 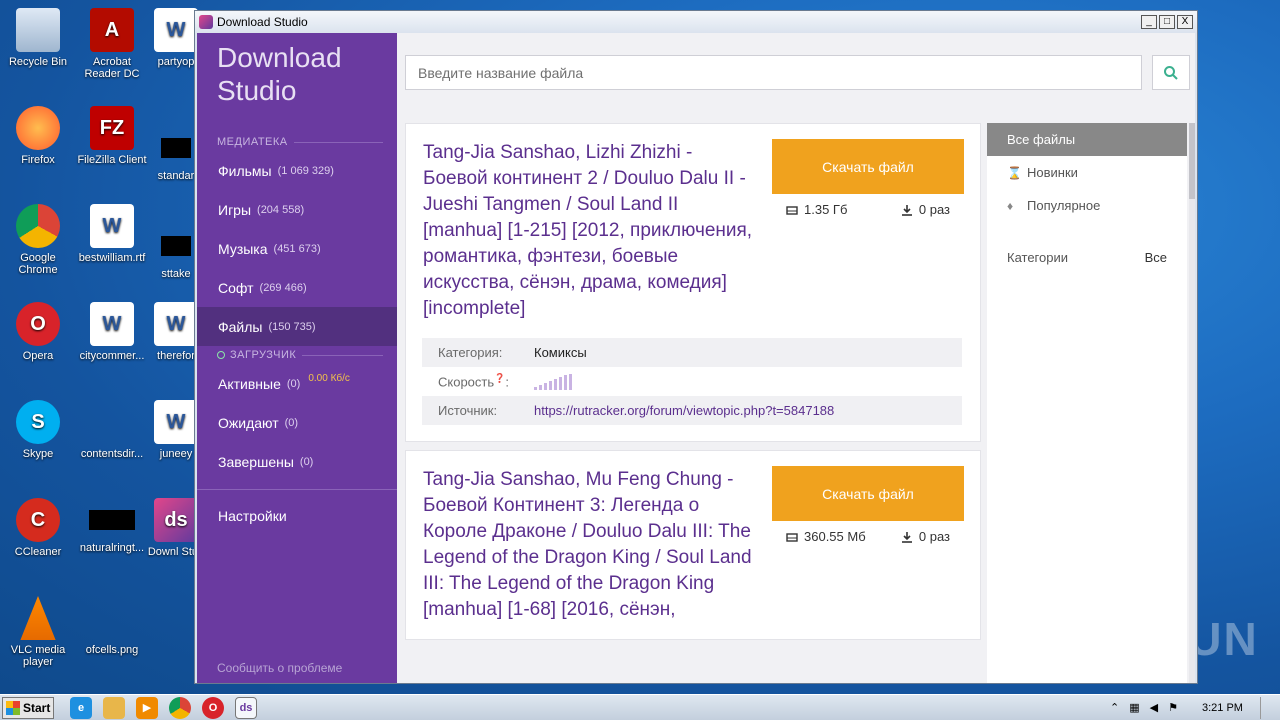 I want to click on scrollbar-thumb, so click(x=1192, y=161).